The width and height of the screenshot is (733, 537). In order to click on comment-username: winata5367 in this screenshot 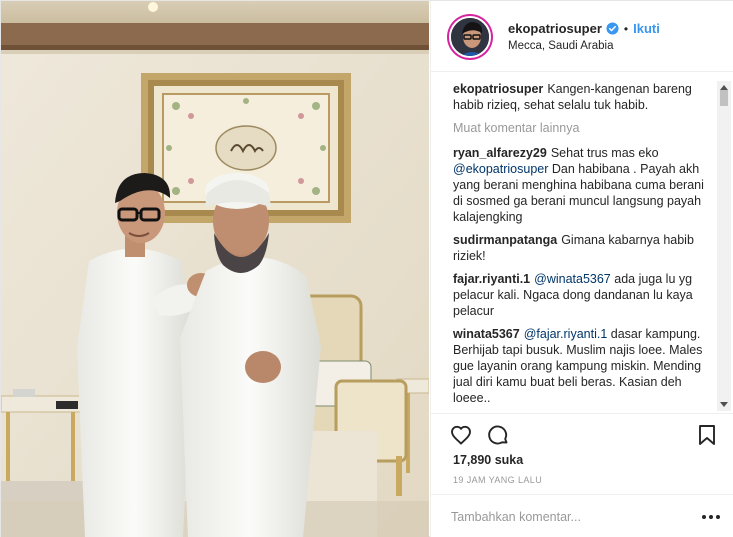, I will do `click(486, 334)`.